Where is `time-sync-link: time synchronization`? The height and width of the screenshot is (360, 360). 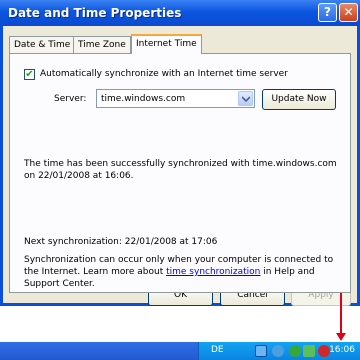
time-sync-link: time synchronization is located at coordinates (213, 272).